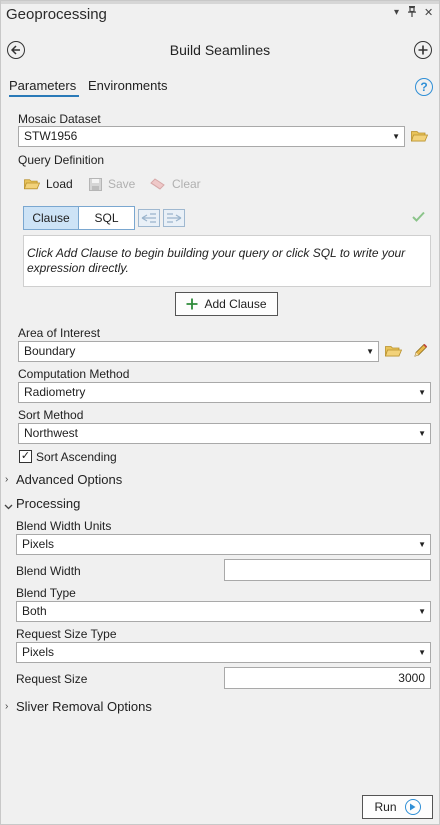 The image size is (440, 825). What do you see at coordinates (38, 544) in the screenshot?
I see `blend-width-units-value: Pixels` at bounding box center [38, 544].